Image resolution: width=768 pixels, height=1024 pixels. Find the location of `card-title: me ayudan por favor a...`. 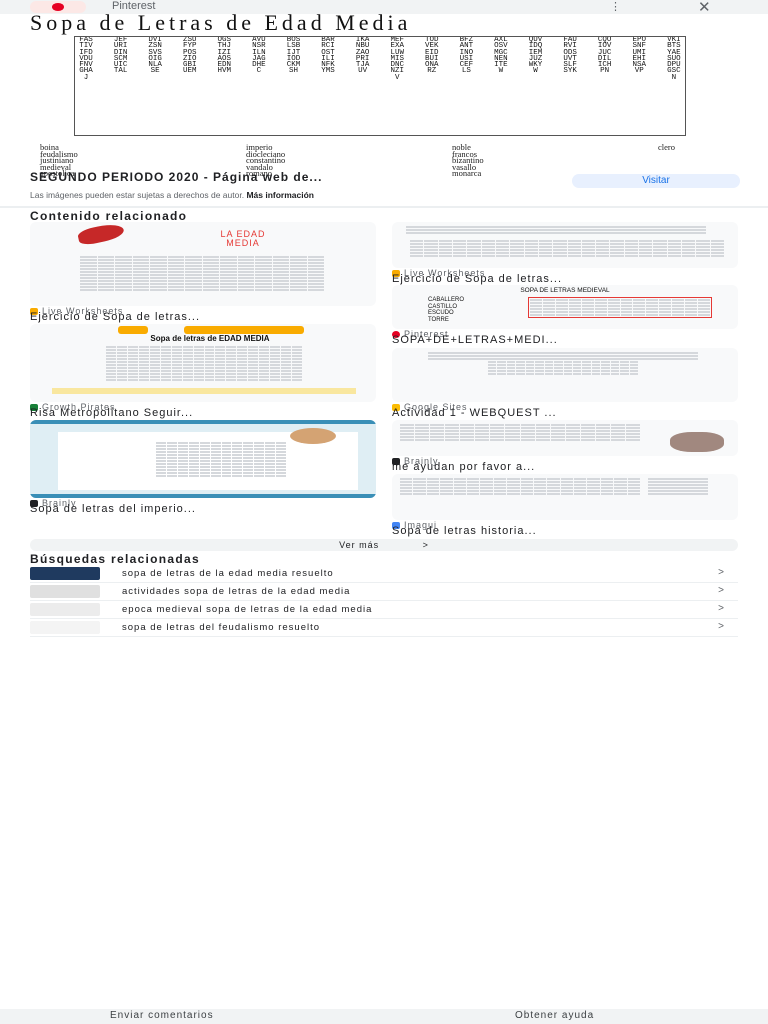

card-title: me ayudan por favor a... is located at coordinates (463, 467).